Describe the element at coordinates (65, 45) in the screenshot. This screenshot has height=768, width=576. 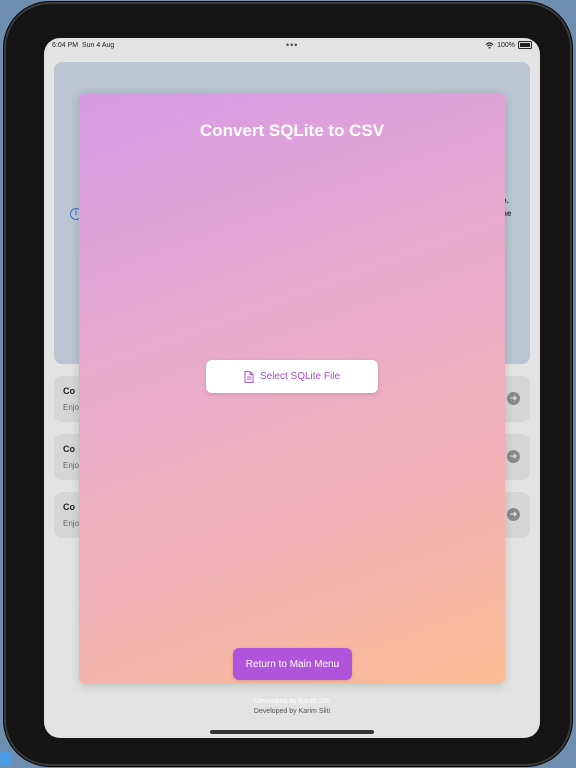
I see `status-time: 6:04 PM` at that location.